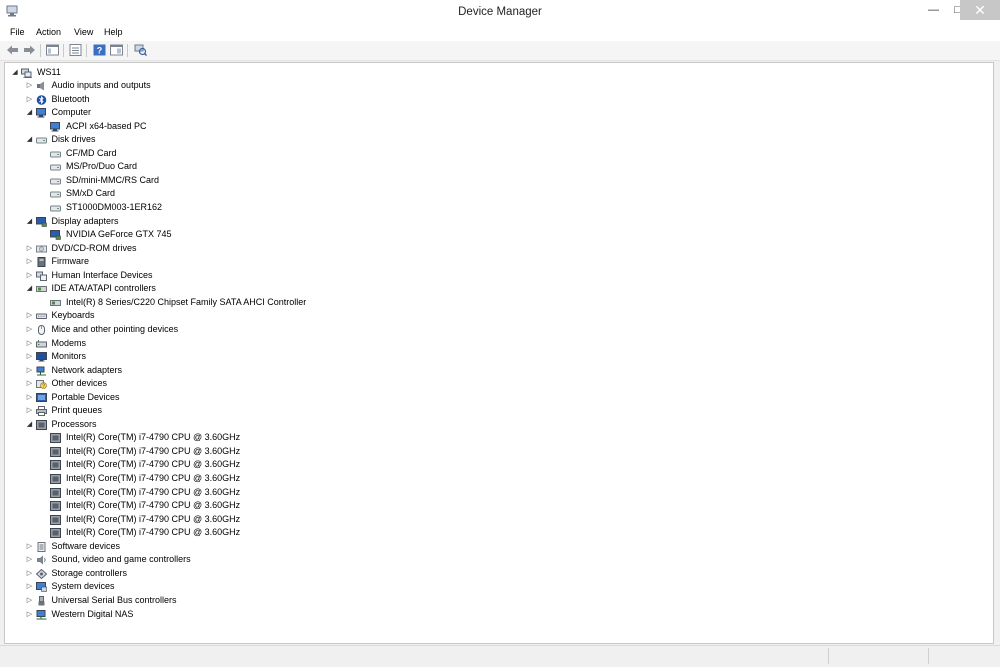 The height and width of the screenshot is (667, 1000). What do you see at coordinates (74, 423) in the screenshot?
I see `tree-item-label: Processors` at bounding box center [74, 423].